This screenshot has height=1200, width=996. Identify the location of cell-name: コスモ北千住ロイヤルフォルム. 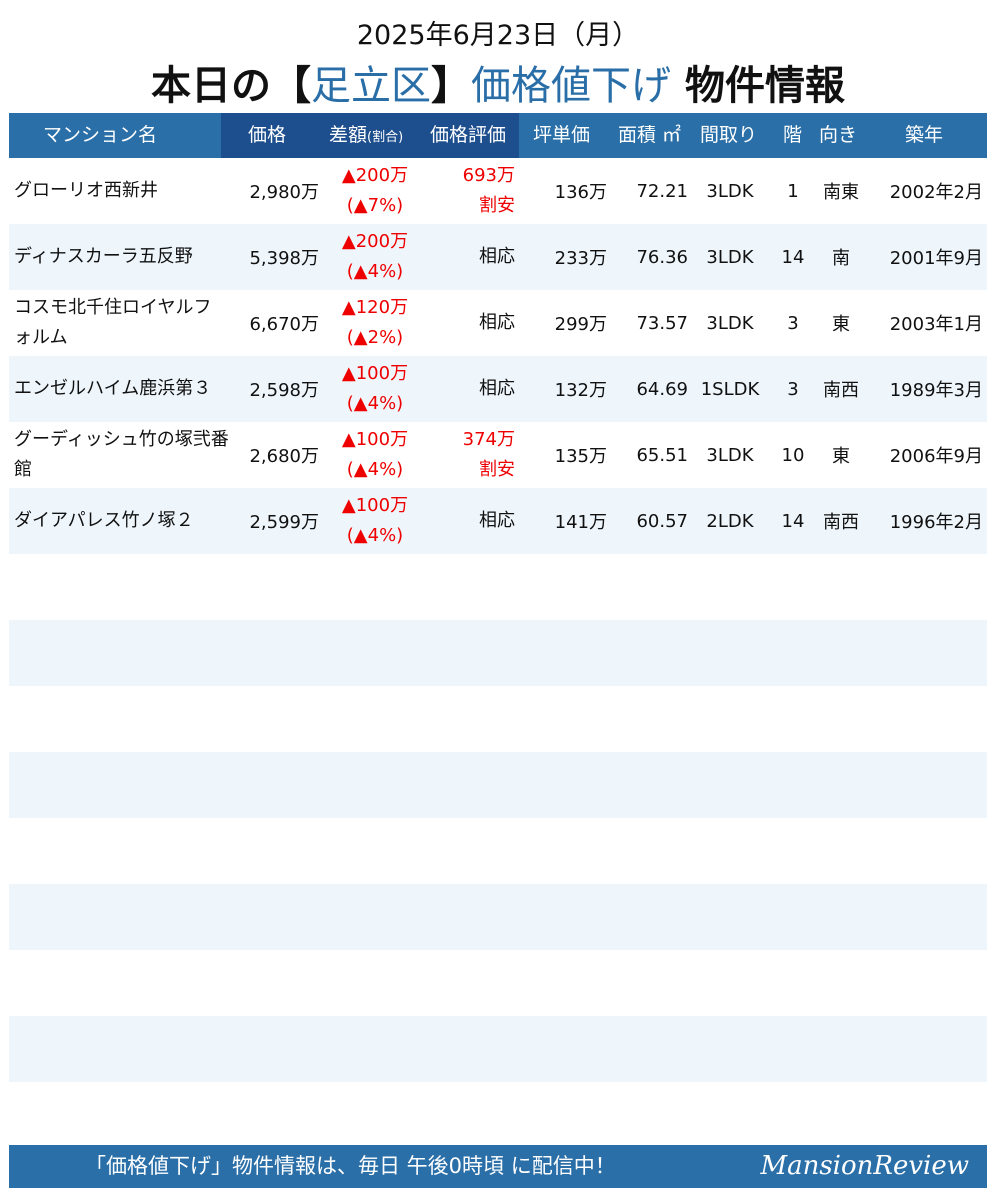
(113, 322).